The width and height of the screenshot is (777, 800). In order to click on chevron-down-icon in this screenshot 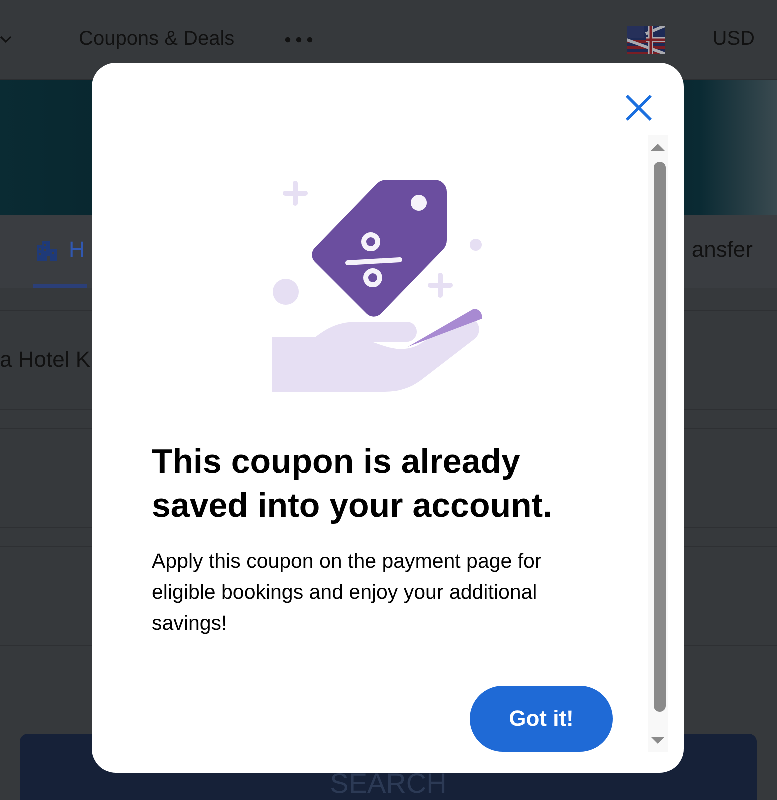, I will do `click(6, 40)`.